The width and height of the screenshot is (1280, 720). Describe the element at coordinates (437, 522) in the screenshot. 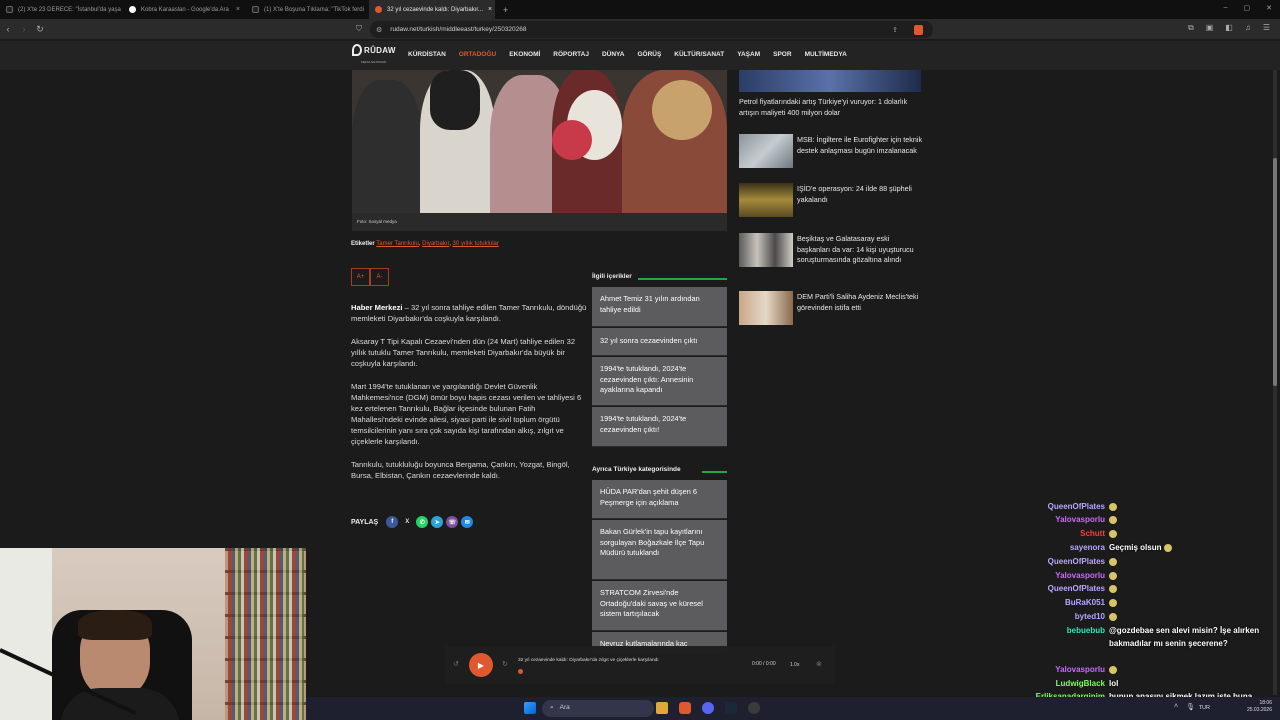

I see `telegram-icon: ➤` at that location.